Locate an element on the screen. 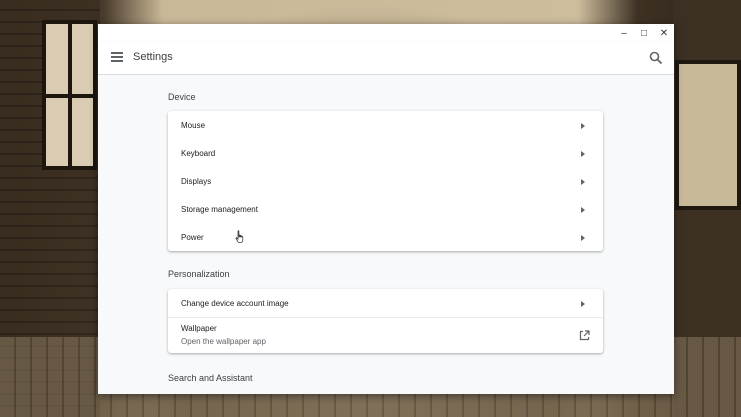  hand-pointer-icon is located at coordinates (239, 237).